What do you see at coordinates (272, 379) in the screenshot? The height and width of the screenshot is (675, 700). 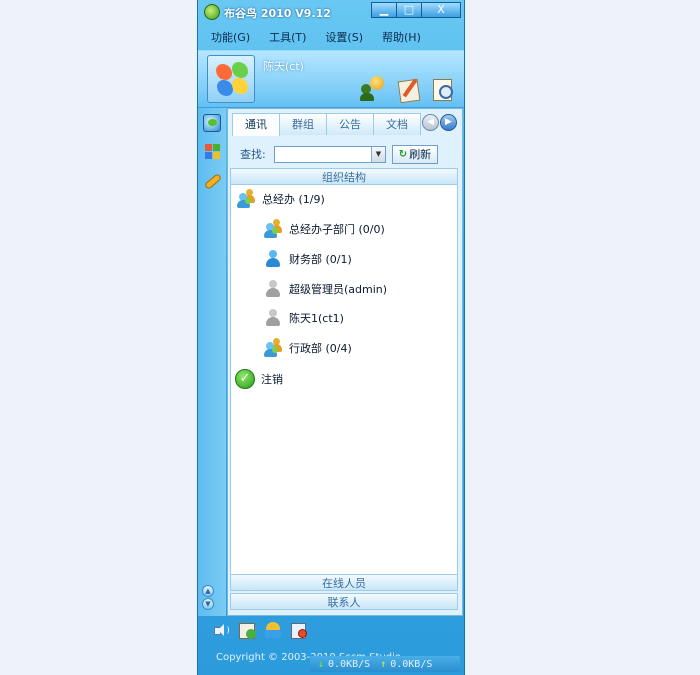 I see `tree-node-label: 注销` at bounding box center [272, 379].